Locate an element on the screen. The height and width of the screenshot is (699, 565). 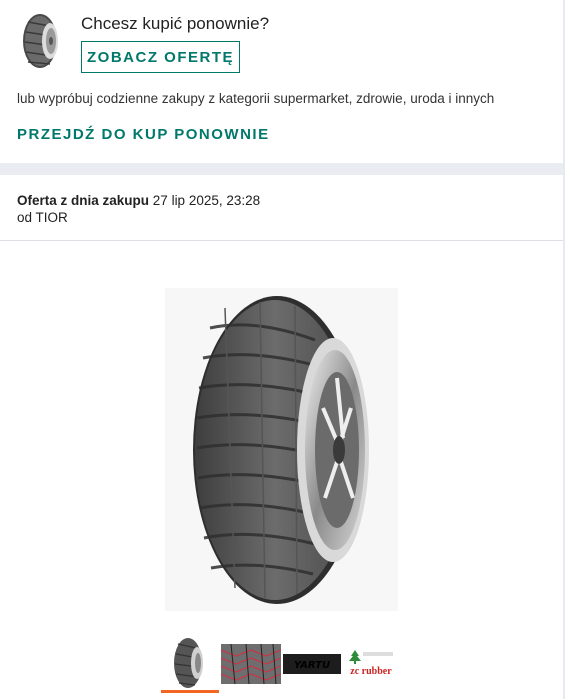
thumbnail-tire is located at coordinates (190, 664).